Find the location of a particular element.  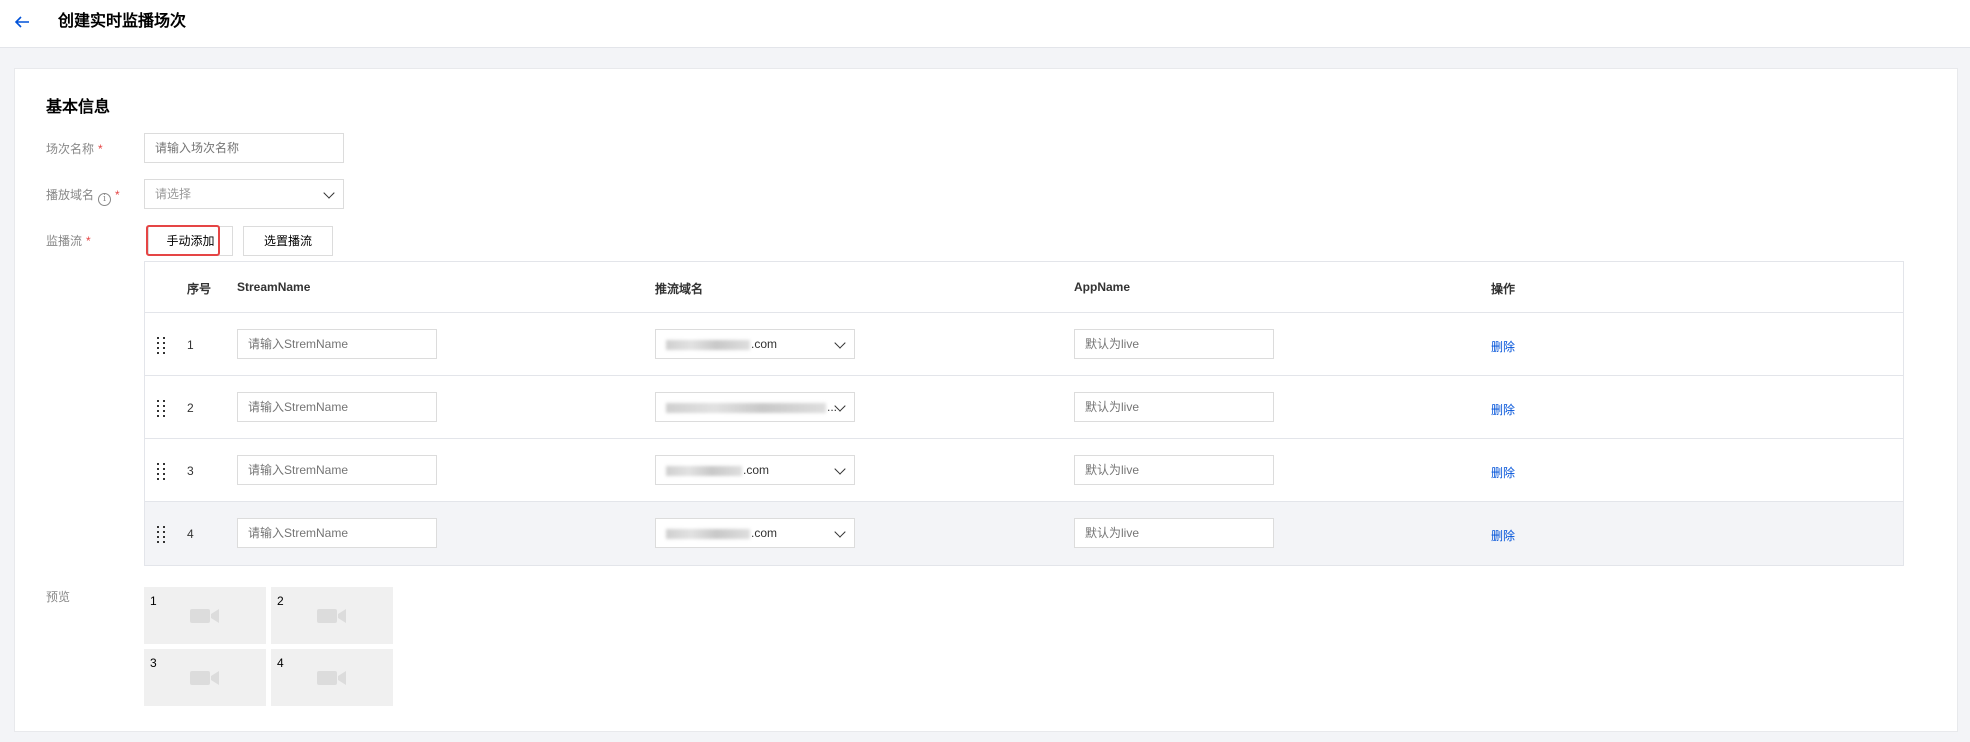

row-index: 1 is located at coordinates (190, 345).